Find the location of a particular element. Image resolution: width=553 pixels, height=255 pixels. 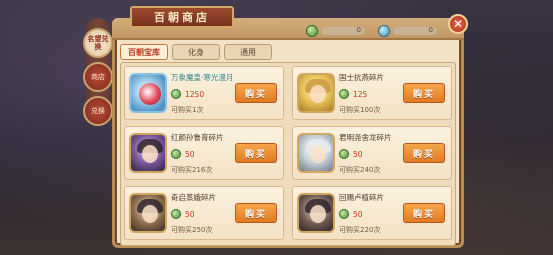

item-name: 回赐卢植碎片 is located at coordinates (361, 197).